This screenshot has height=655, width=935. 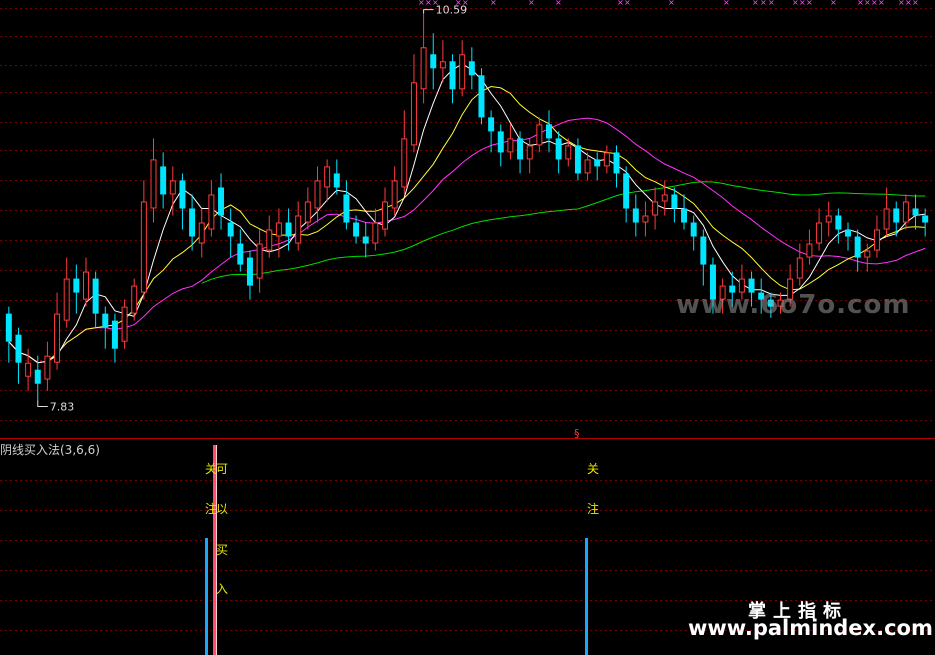 What do you see at coordinates (222, 550) in the screenshot?
I see `signal-label: 买` at bounding box center [222, 550].